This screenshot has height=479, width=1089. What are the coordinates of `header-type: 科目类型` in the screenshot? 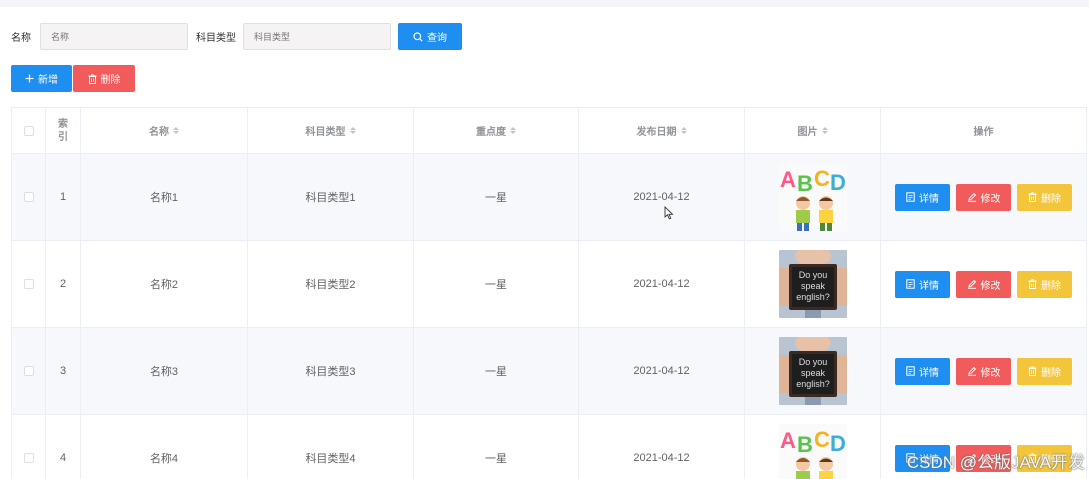 It's located at (331, 130).